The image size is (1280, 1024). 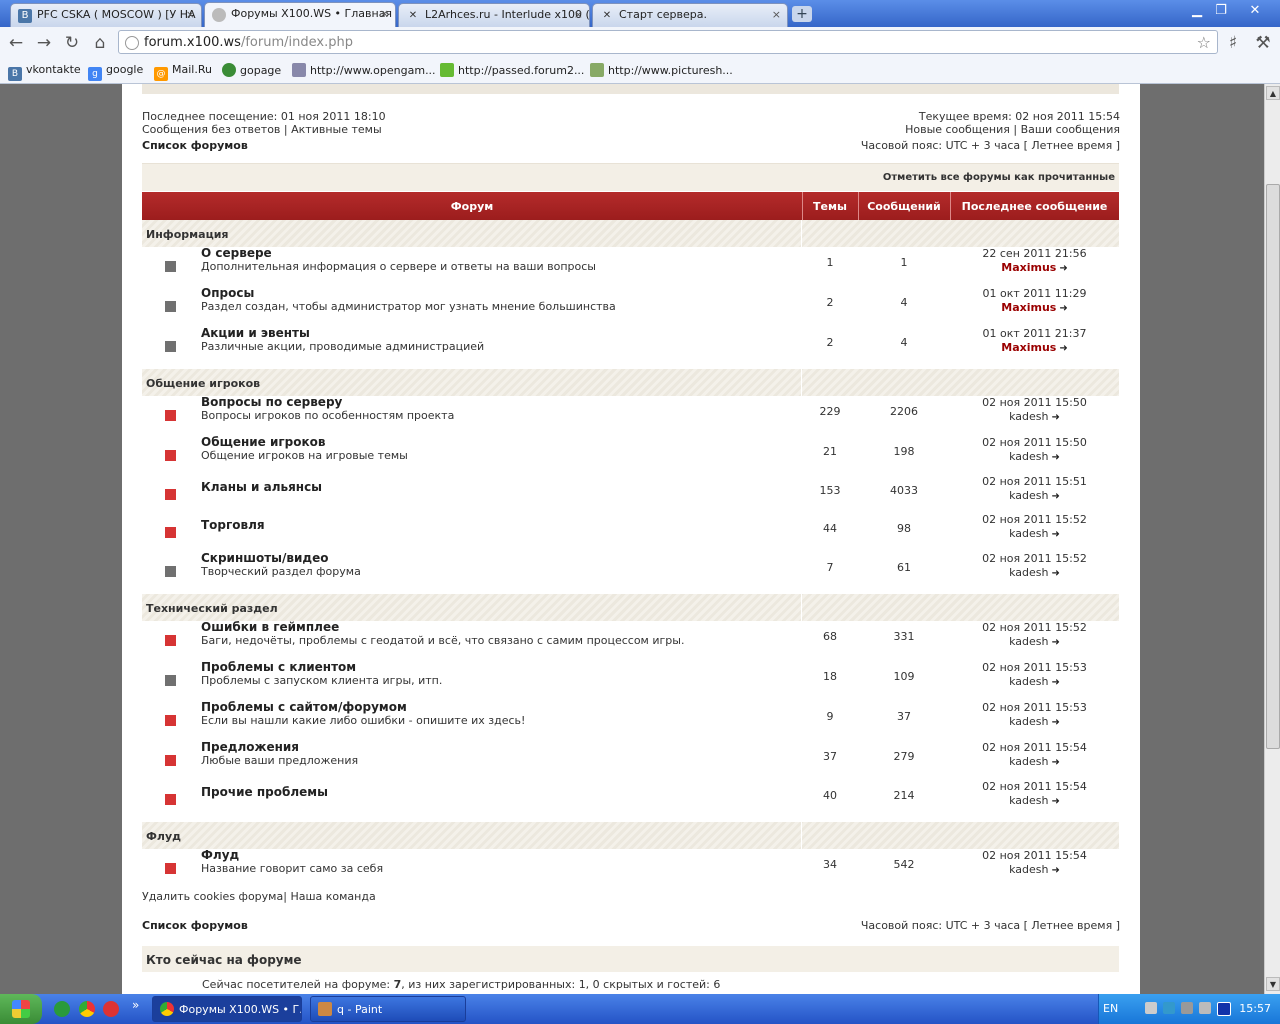 What do you see at coordinates (332, 896) in the screenshot?
I see `our-team-link: Наша команда` at bounding box center [332, 896].